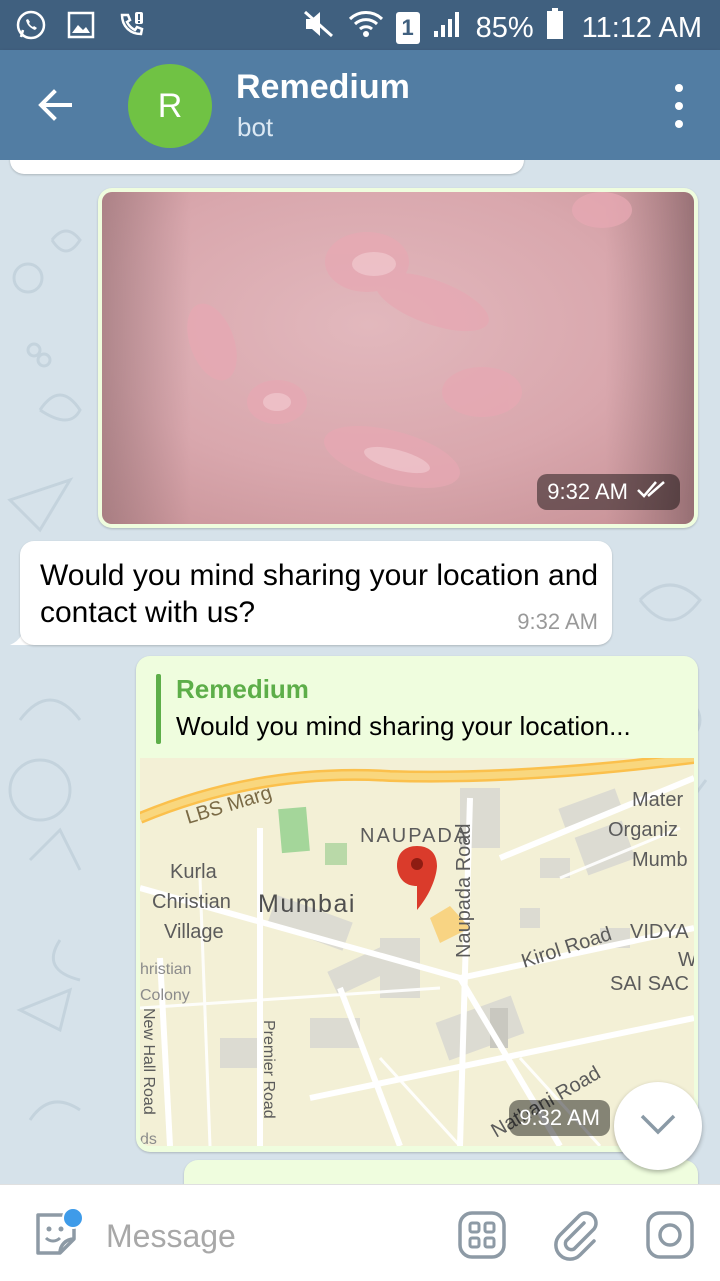 The width and height of the screenshot is (720, 1281). I want to click on map-label-kurla: Kurla, so click(194, 872).